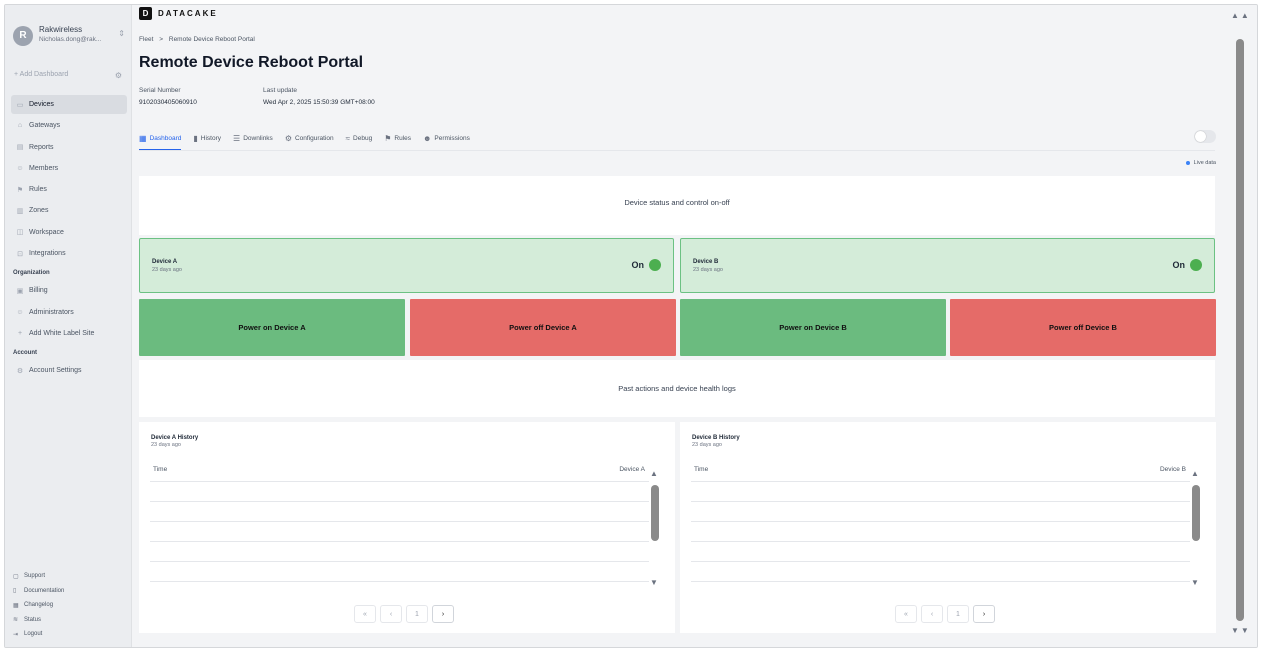 The width and height of the screenshot is (1262, 656). What do you see at coordinates (427, 138) in the screenshot?
I see `users-icon: ☻` at bounding box center [427, 138].